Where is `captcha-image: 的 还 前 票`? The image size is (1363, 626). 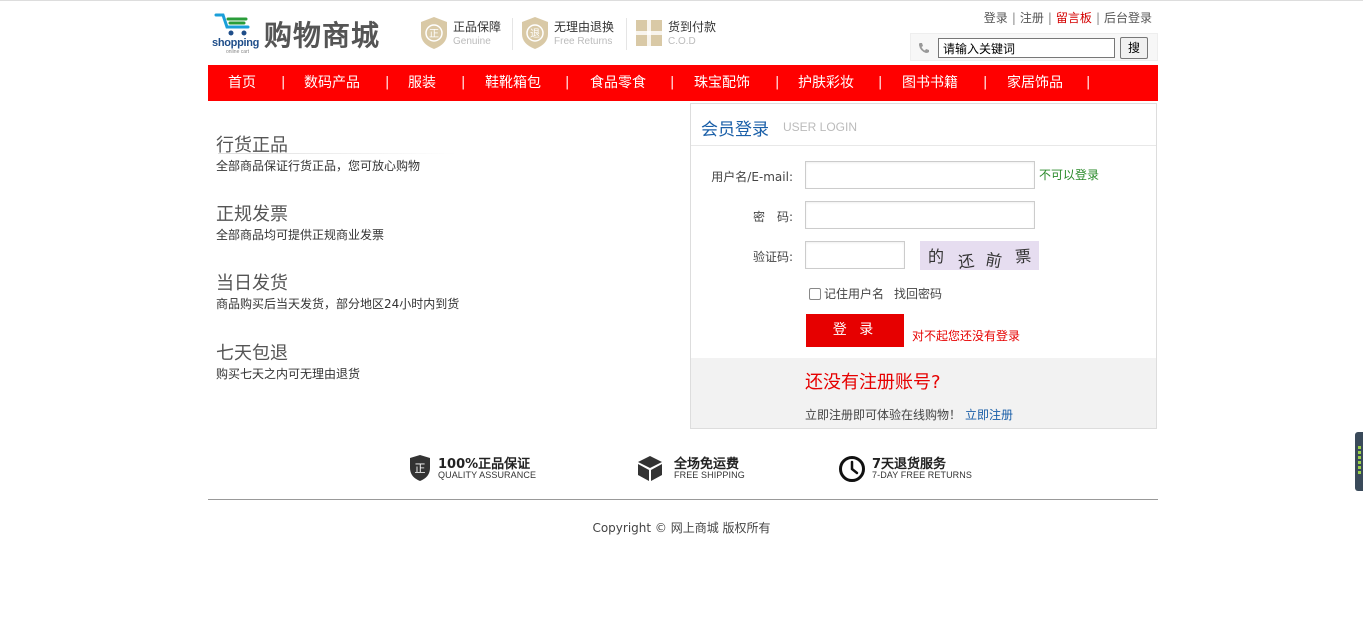 captcha-image: 的 还 前 票 is located at coordinates (979, 255).